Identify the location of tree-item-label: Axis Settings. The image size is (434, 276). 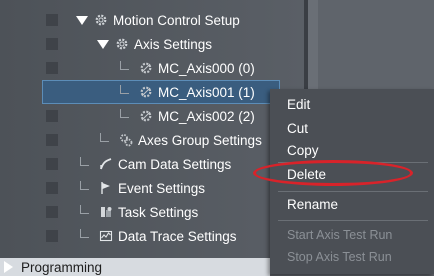
(173, 44).